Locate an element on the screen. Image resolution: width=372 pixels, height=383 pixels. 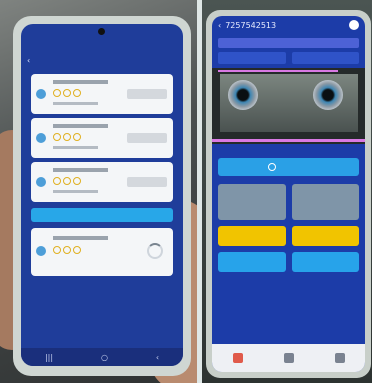
timer-text is located at coordinates (102, 65).